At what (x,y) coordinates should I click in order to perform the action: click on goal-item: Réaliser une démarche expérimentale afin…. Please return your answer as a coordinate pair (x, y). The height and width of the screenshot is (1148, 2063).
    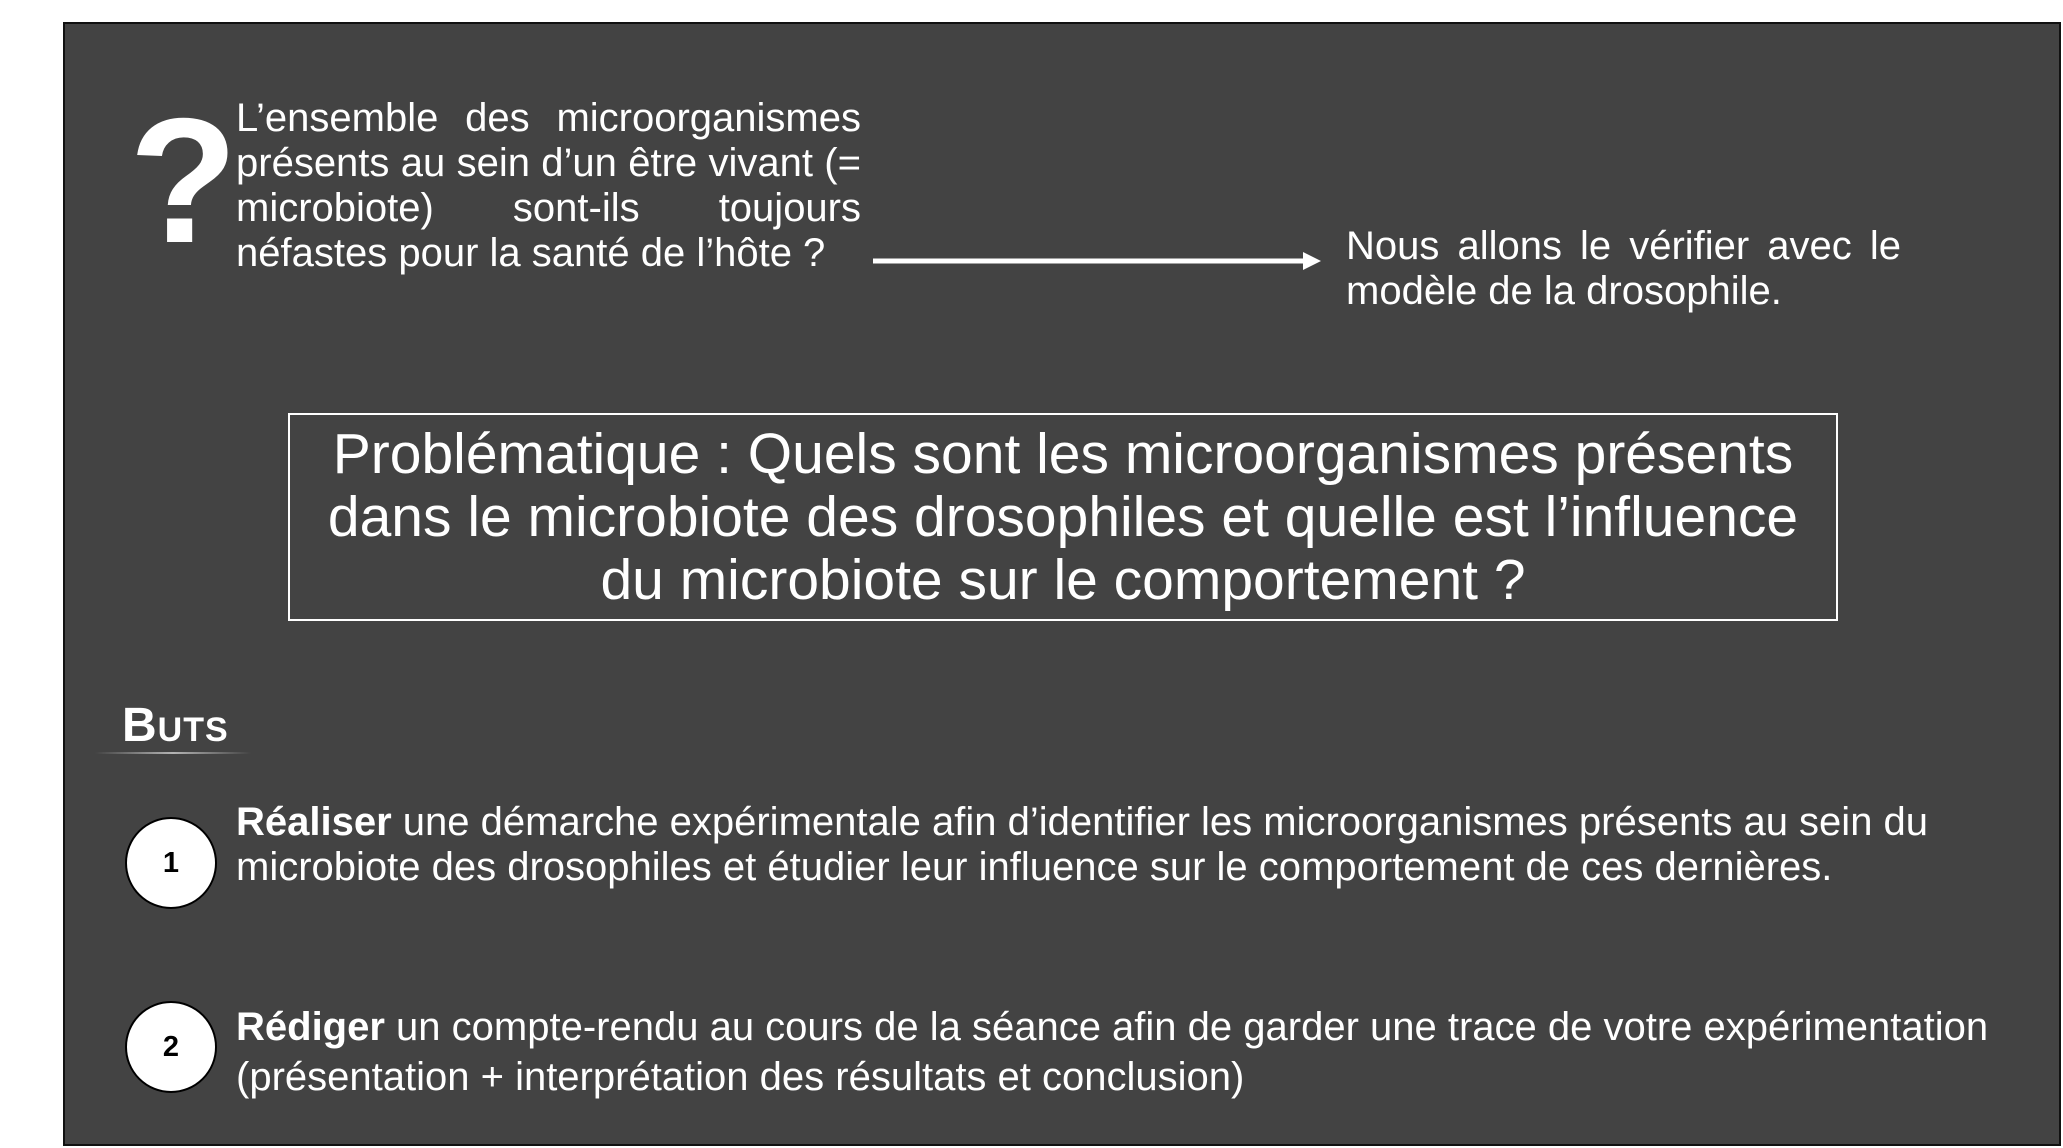
    Looking at the image, I should click on (1121, 845).